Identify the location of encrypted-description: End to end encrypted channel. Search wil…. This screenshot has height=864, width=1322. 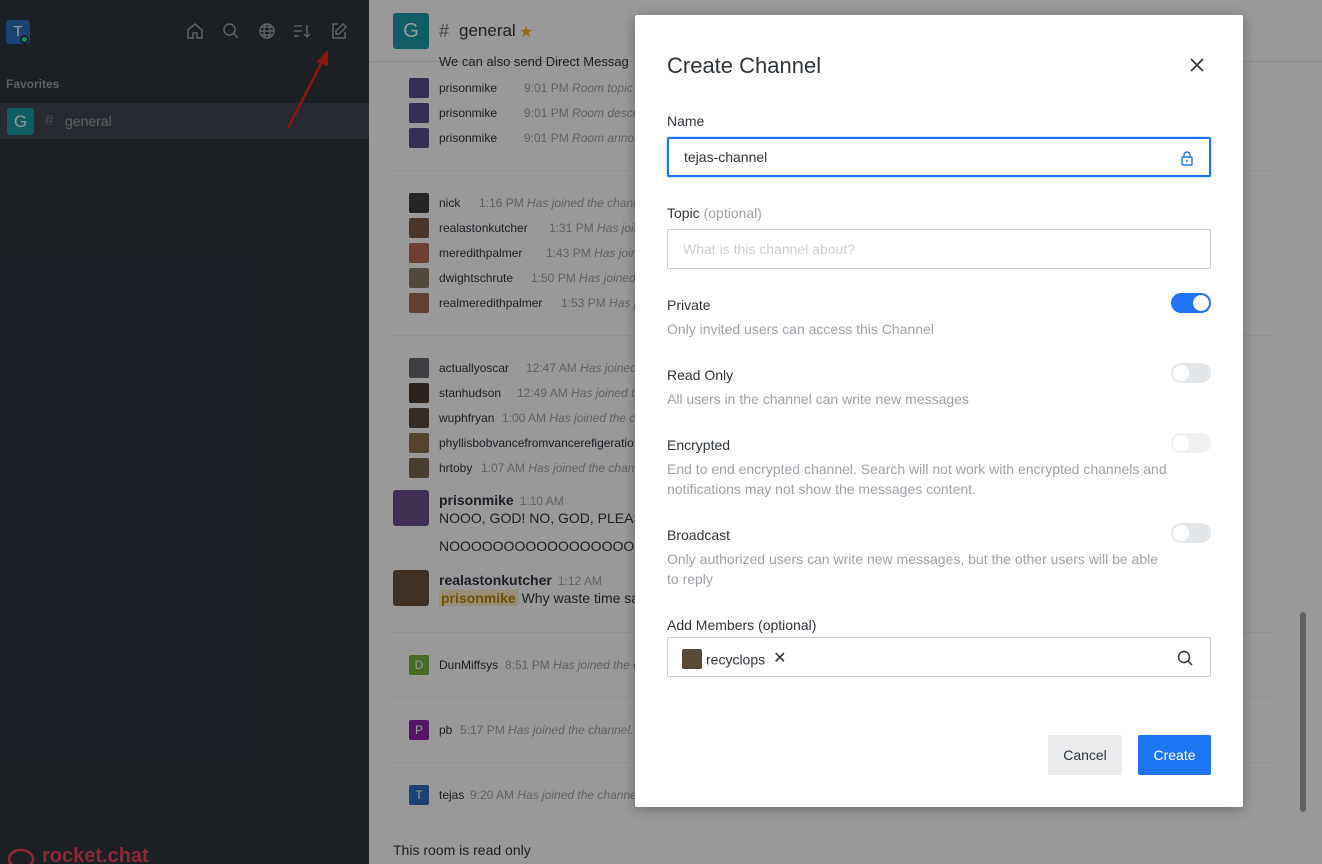
(917, 479).